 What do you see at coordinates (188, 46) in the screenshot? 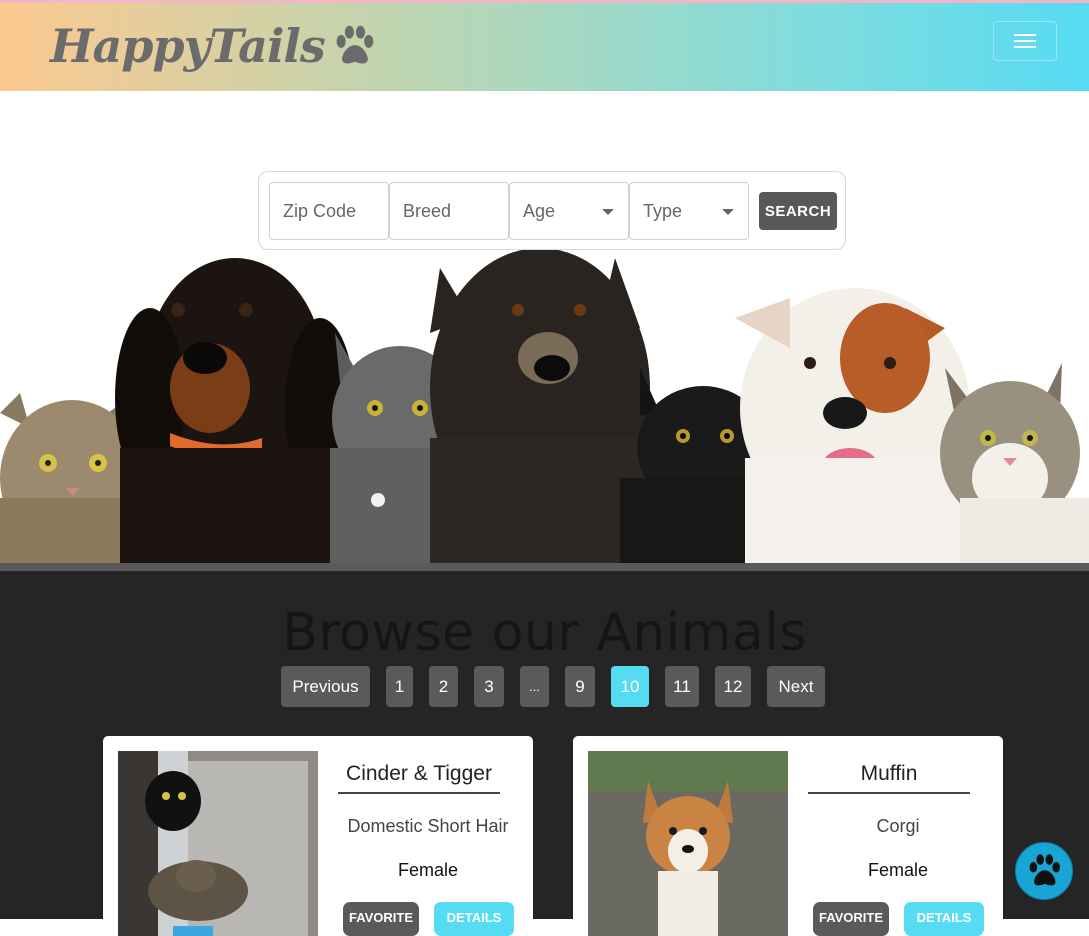
I see `brand-name: HappyTails` at bounding box center [188, 46].